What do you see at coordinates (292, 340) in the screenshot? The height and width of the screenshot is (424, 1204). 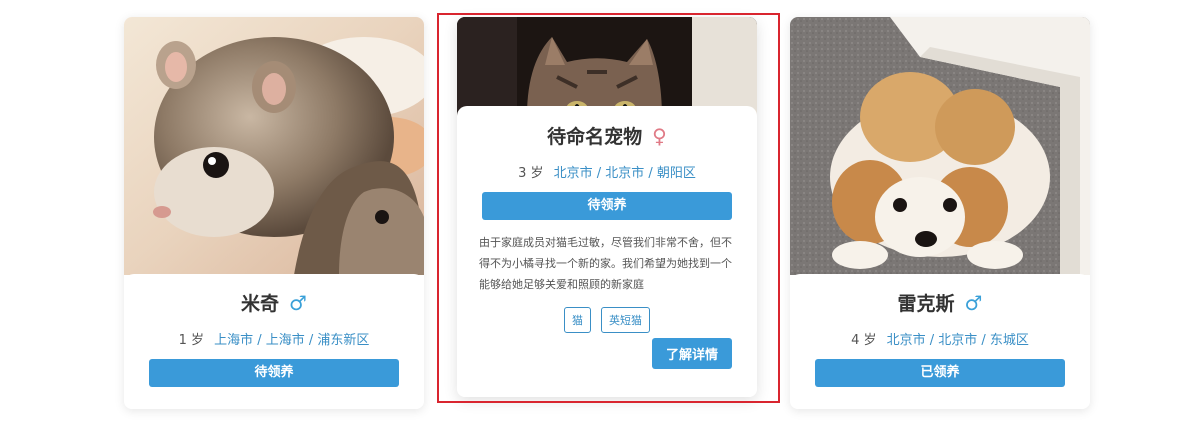 I see `pet-location: 上海市 / 上海市 / 浦东新区` at bounding box center [292, 340].